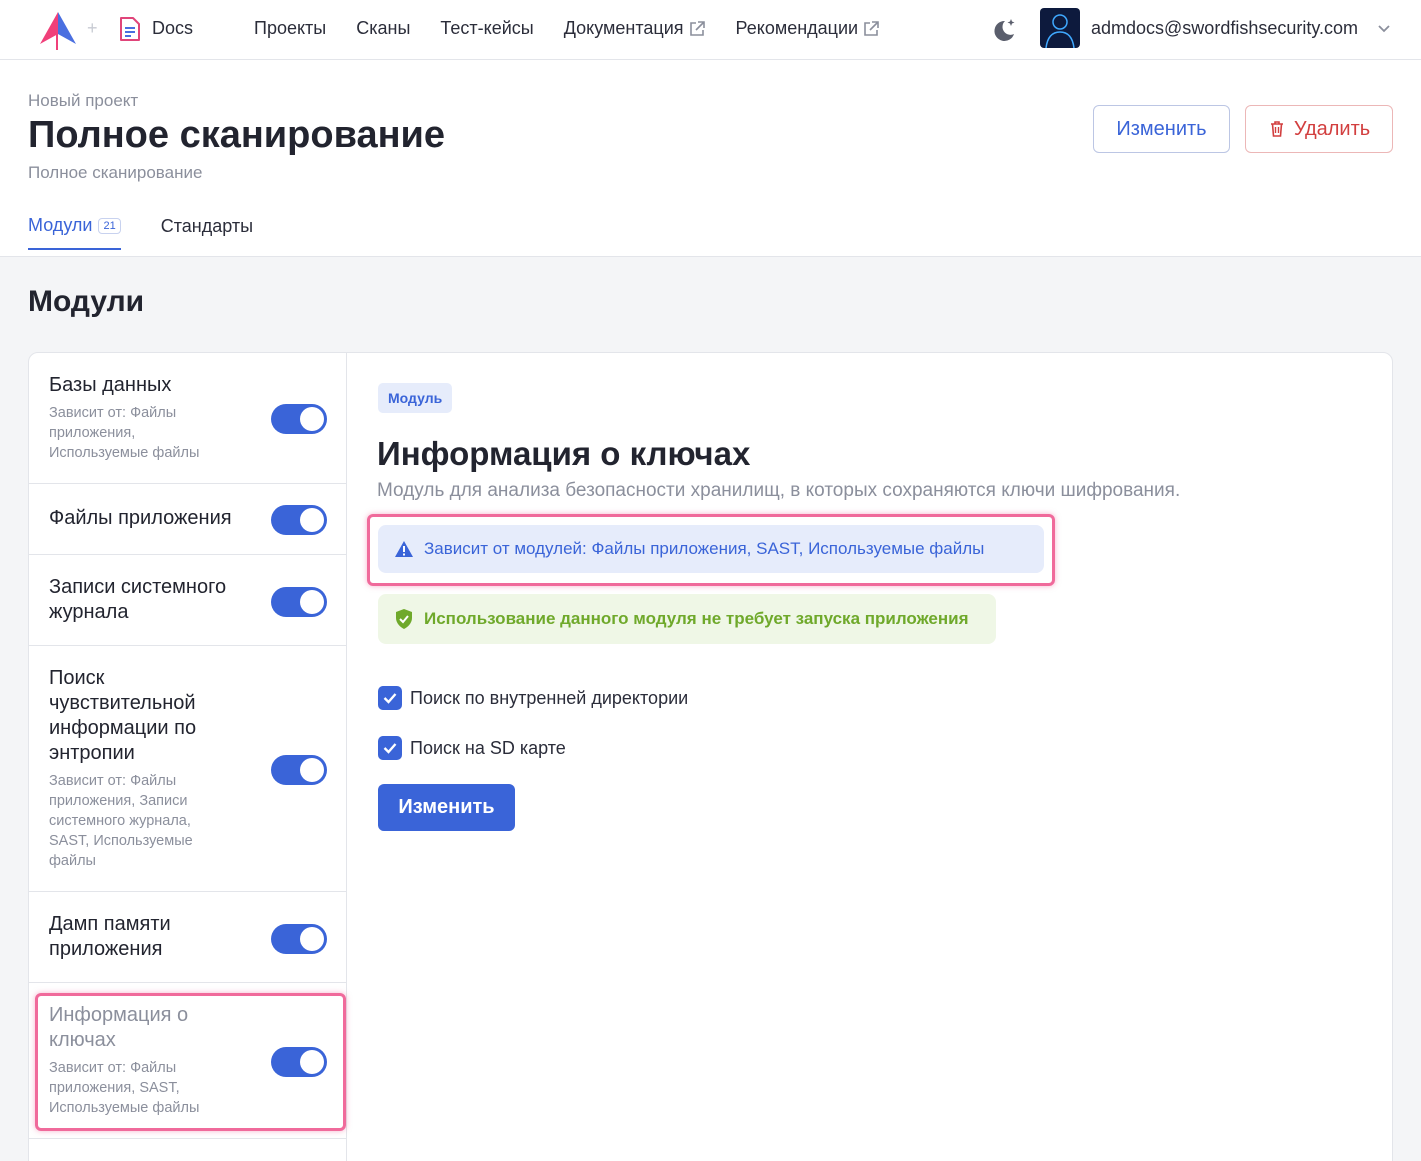  I want to click on edit-project-button: Изменить, so click(1161, 129).